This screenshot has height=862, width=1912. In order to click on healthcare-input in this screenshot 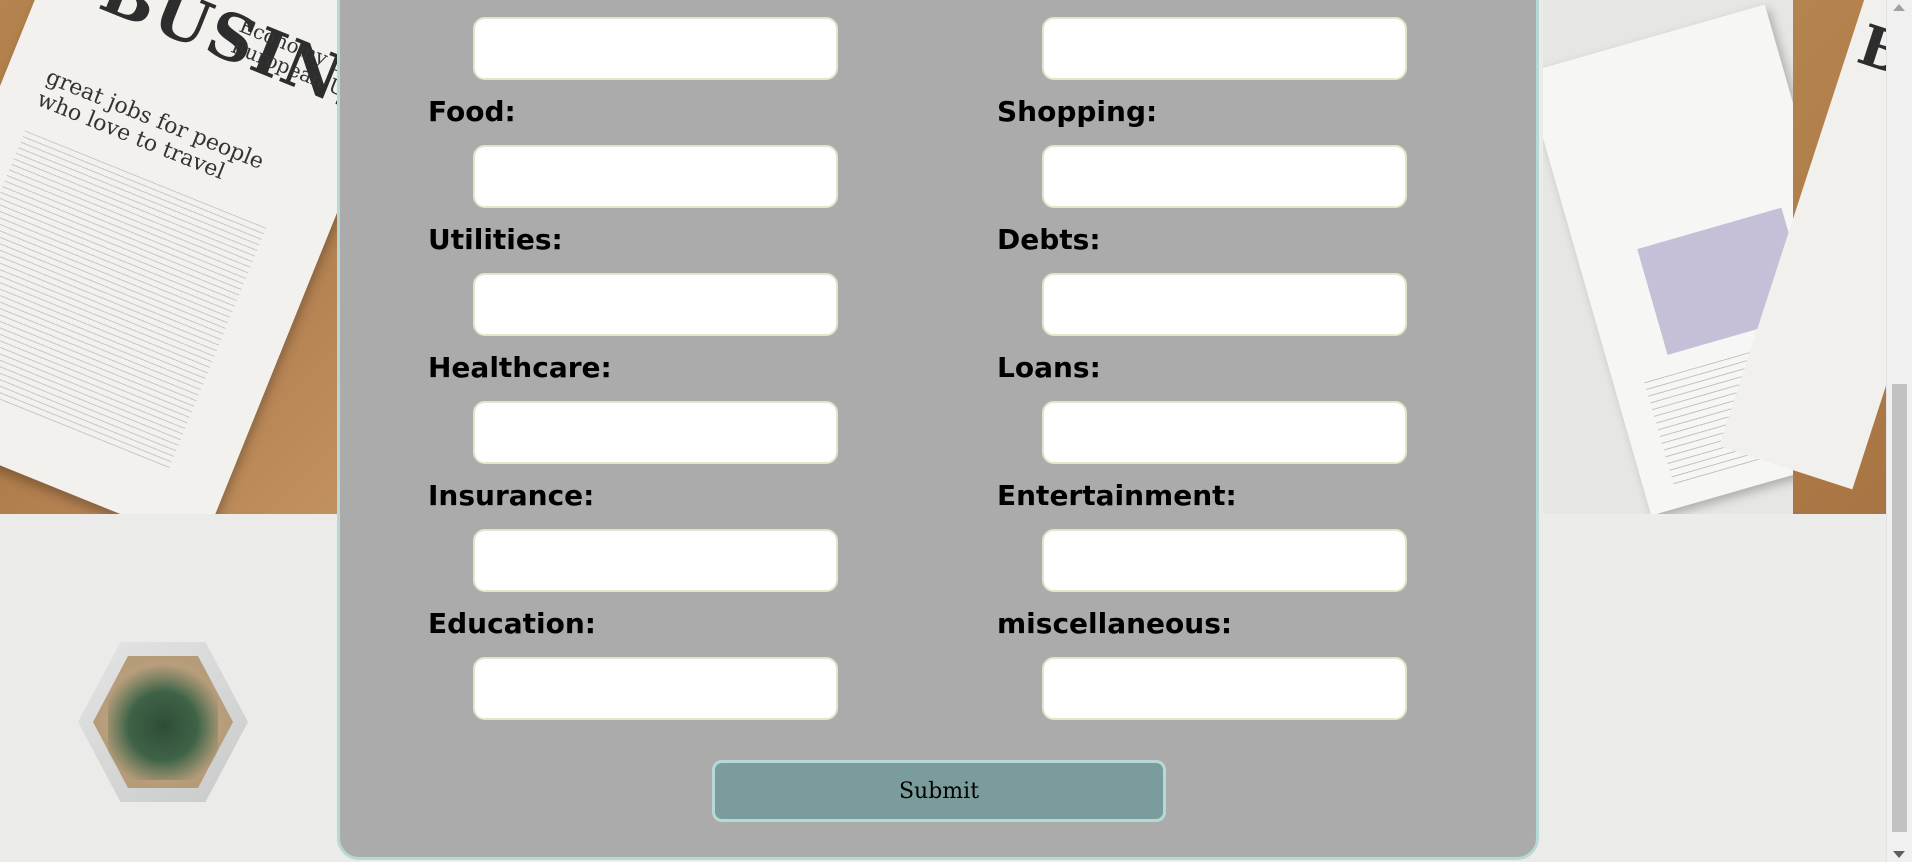, I will do `click(655, 432)`.